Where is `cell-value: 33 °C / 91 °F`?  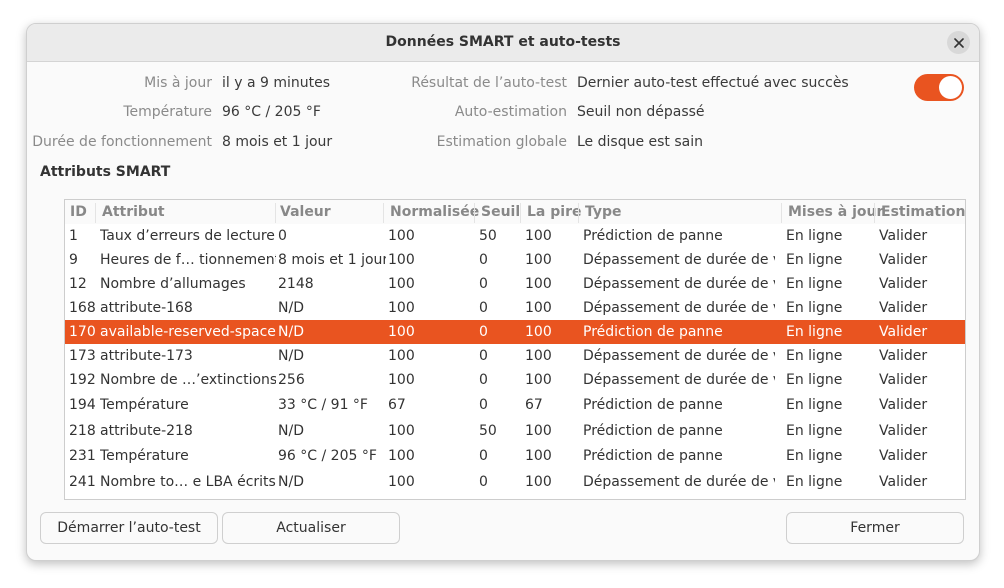 cell-value: 33 °C / 91 °F is located at coordinates (323, 405).